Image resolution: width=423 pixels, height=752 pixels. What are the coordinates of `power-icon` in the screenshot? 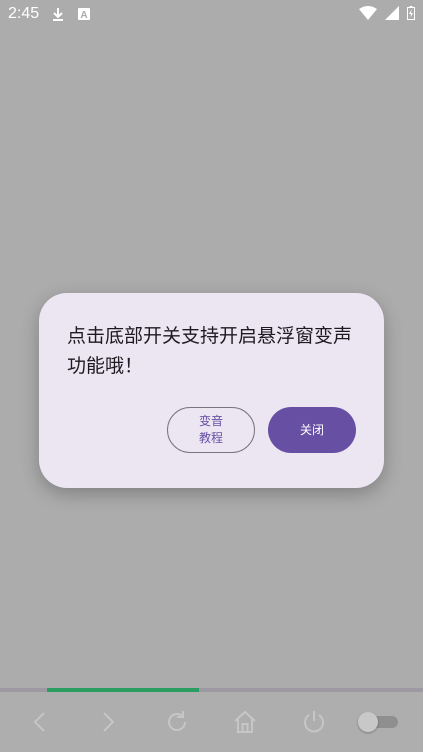 It's located at (314, 722).